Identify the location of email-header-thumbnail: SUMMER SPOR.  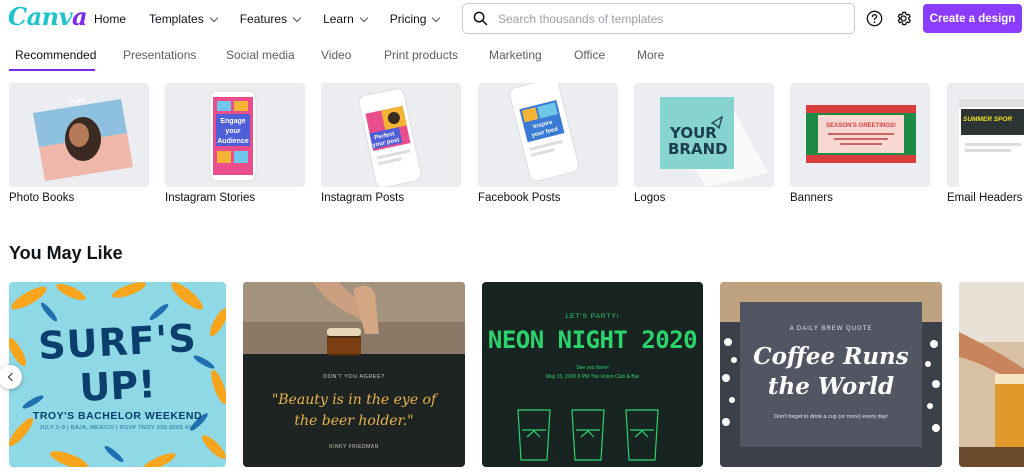
(985, 135).